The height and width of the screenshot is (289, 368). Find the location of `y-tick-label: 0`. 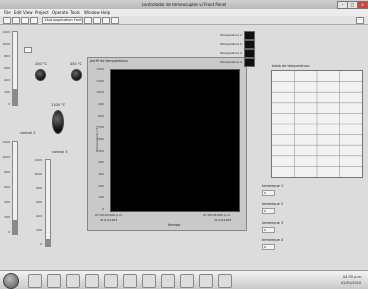

y-tick-label: 0 is located at coordinates (103, 209).